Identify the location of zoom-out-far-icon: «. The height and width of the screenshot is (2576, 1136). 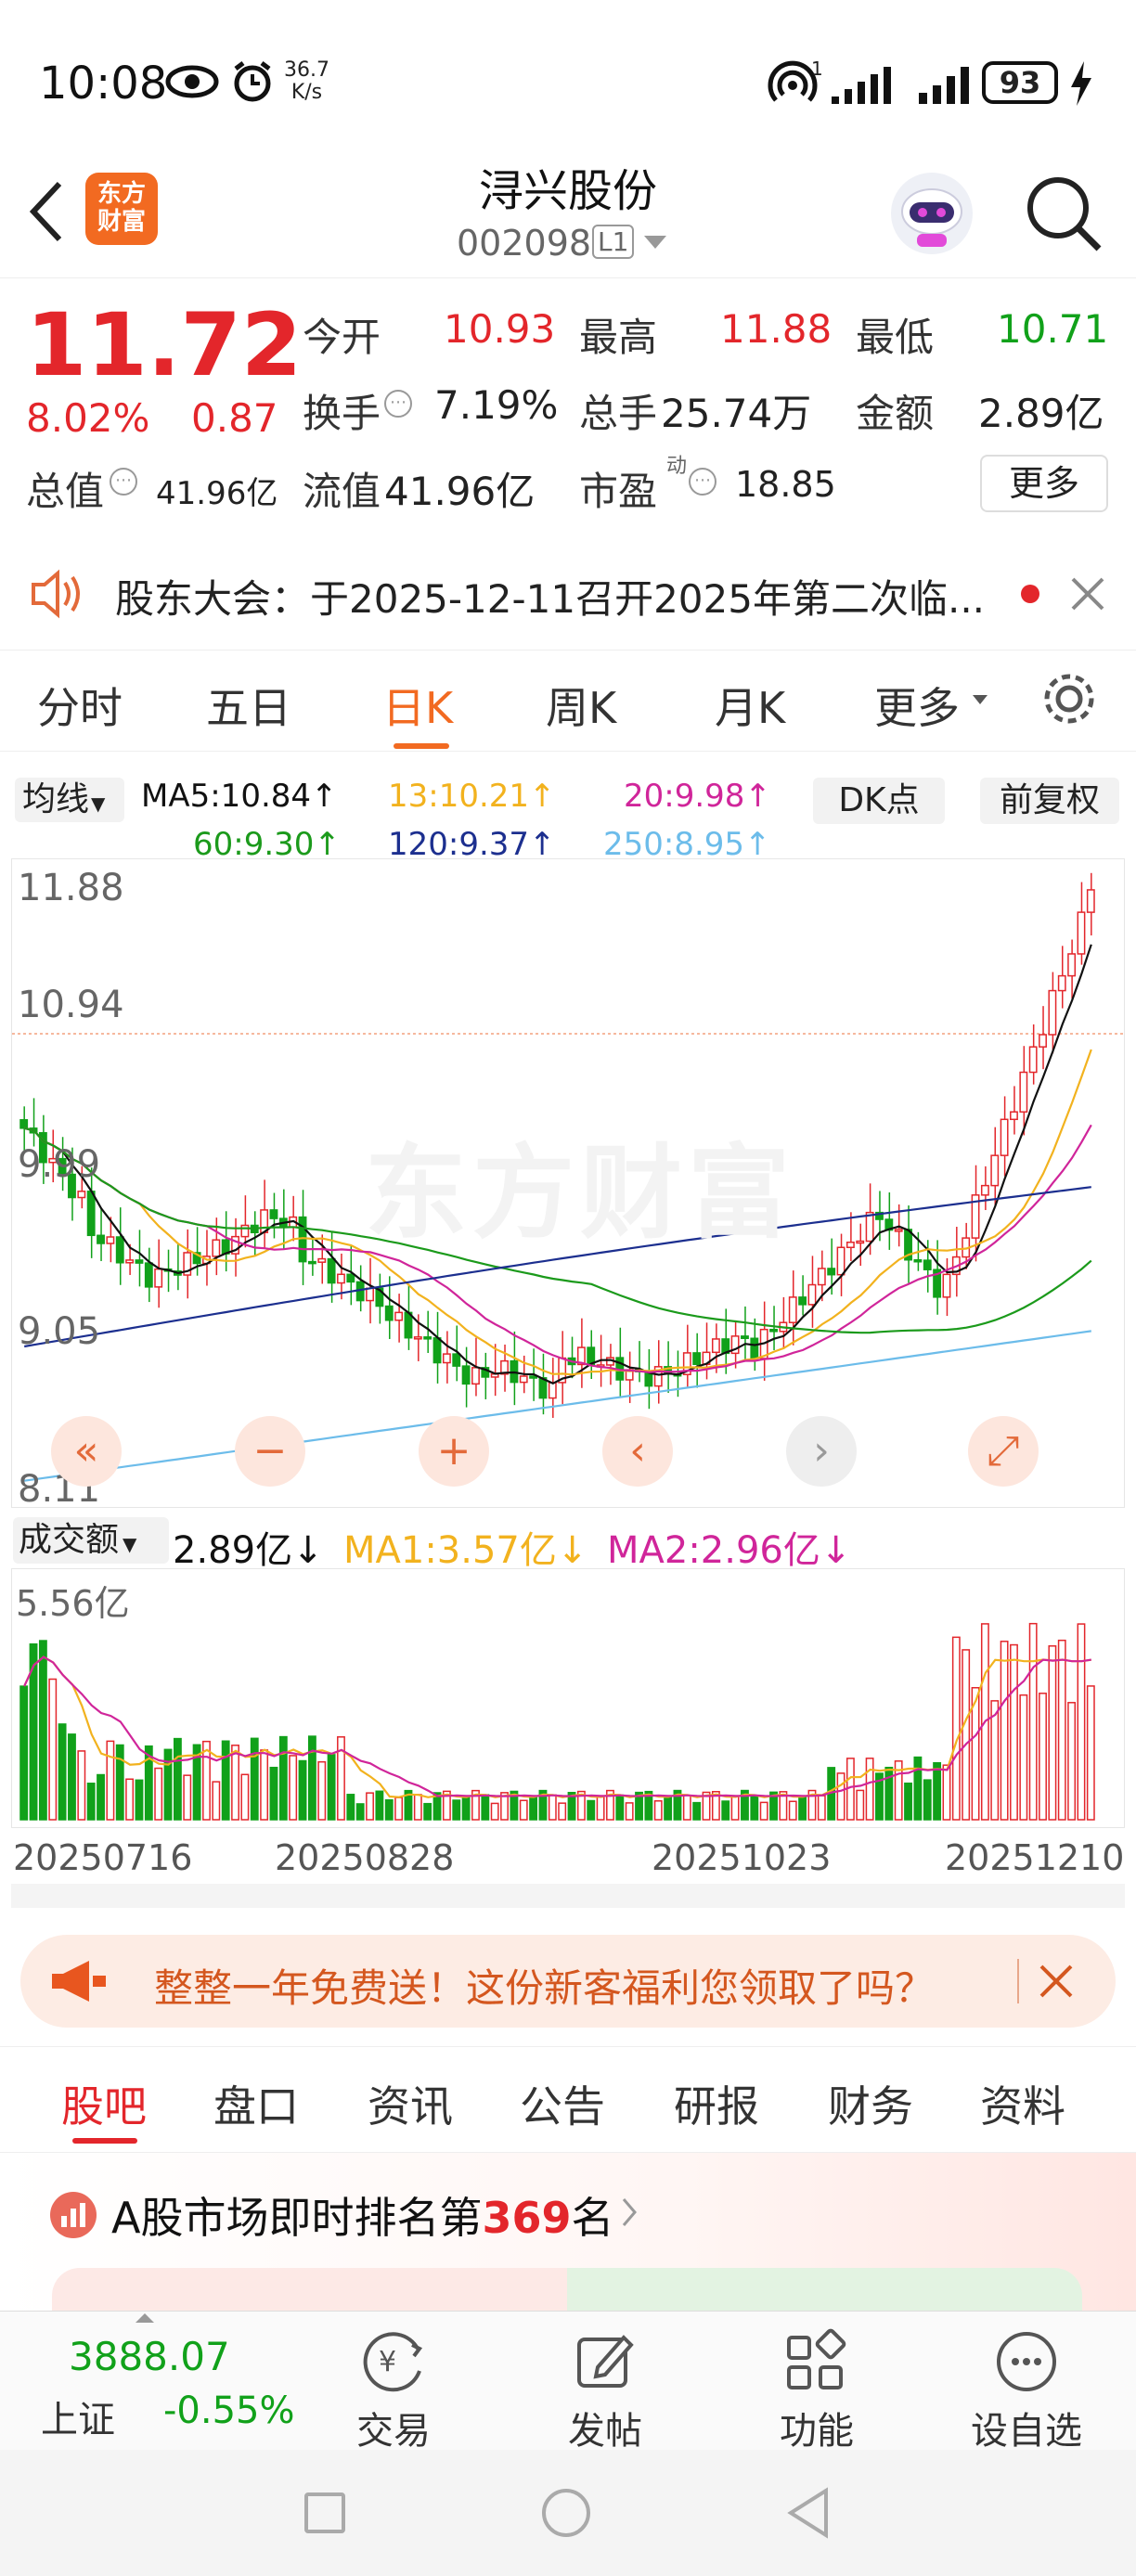
(86, 1451).